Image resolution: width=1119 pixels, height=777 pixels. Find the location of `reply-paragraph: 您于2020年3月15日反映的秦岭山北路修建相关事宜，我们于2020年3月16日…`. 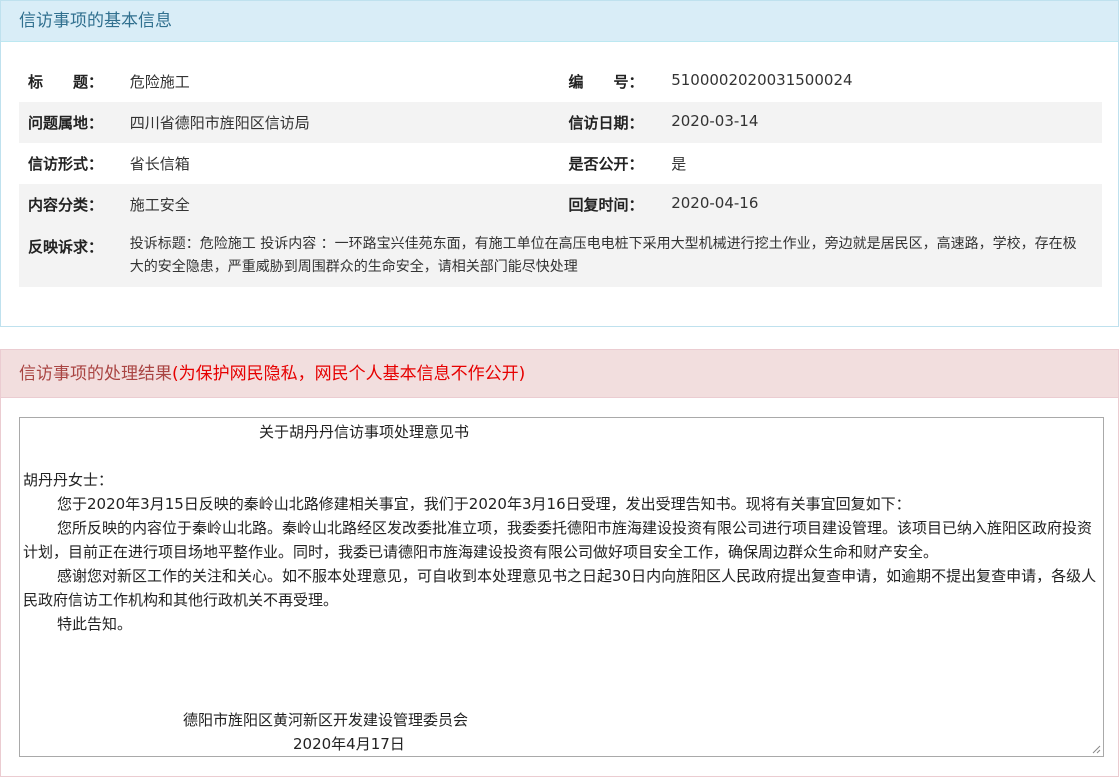

reply-paragraph: 您于2020年3月15日反映的秦岭山北路修建相关事宜，我们于2020年3月16日… is located at coordinates (484, 504).